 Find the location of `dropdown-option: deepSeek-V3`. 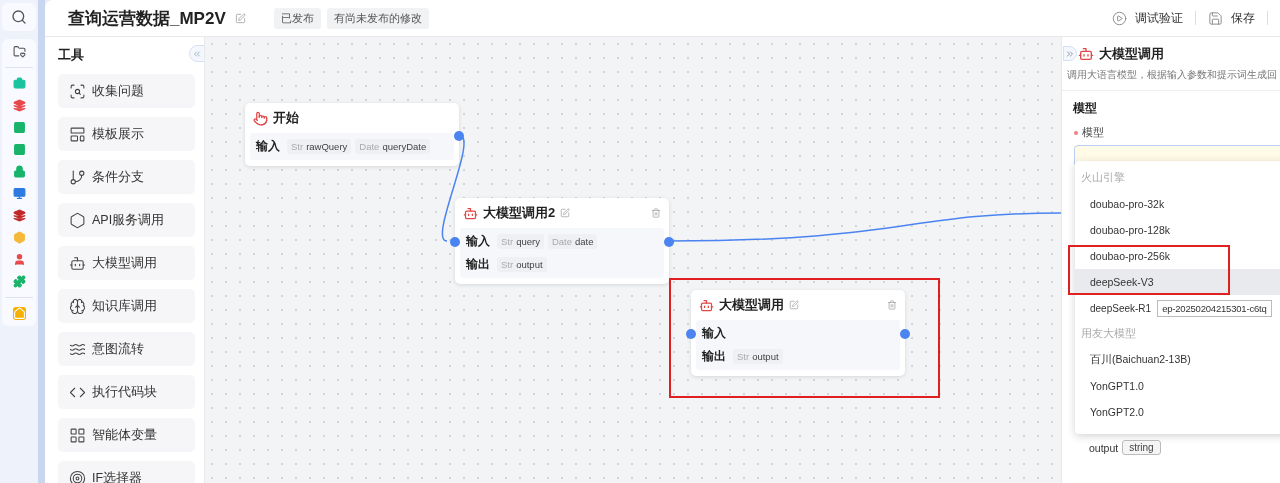

dropdown-option: deepSeek-V3 is located at coordinates (1177, 282).